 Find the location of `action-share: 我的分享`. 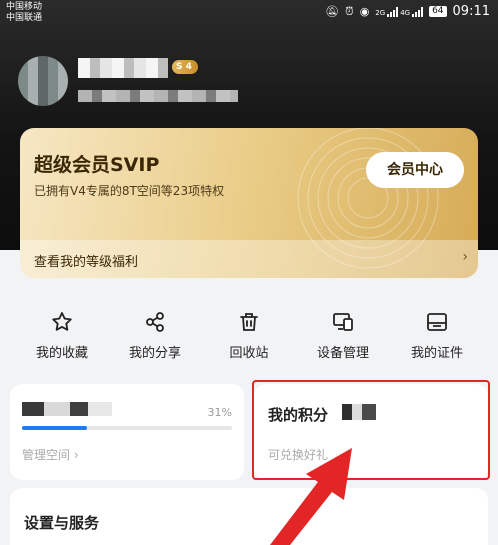

action-share: 我的分享 is located at coordinates (155, 329).